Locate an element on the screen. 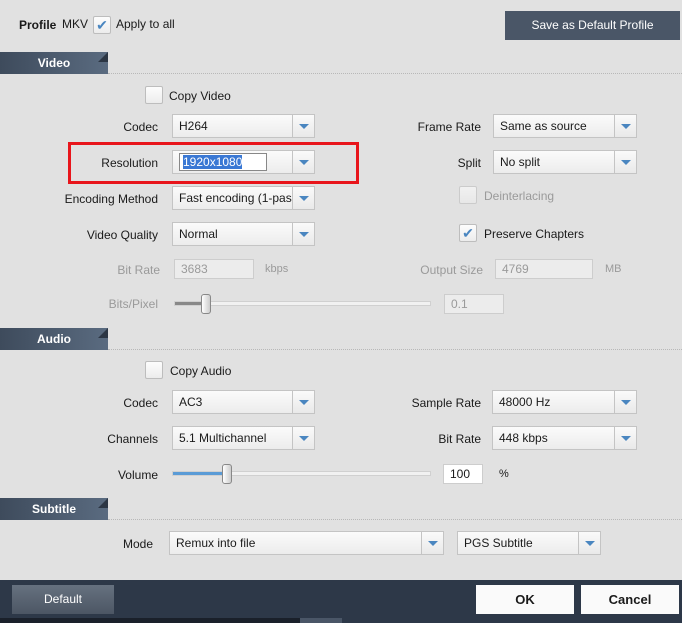  scrollbar-thumb is located at coordinates (321, 620).